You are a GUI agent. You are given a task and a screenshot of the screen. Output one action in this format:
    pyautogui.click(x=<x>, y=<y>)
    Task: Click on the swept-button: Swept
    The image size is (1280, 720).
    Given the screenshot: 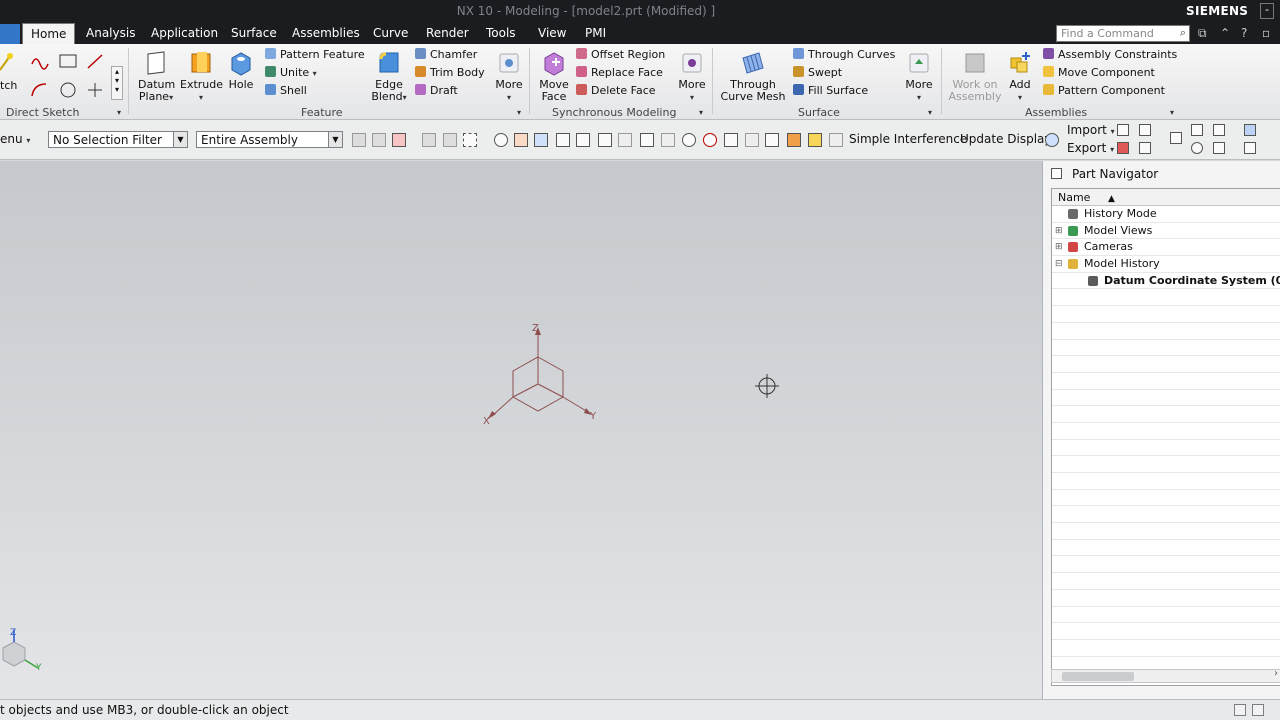 What is the action you would take?
    pyautogui.click(x=817, y=72)
    